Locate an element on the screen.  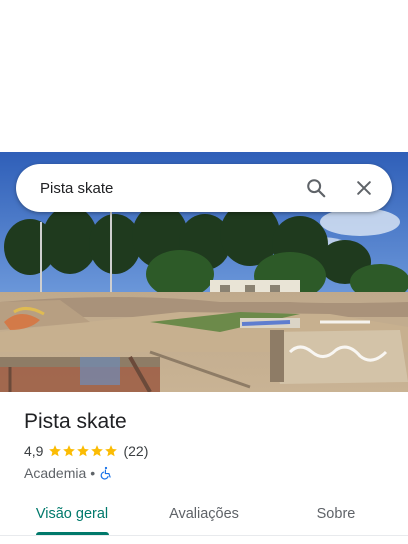
rating-row: 4,9 (22) is located at coordinates (209, 451).